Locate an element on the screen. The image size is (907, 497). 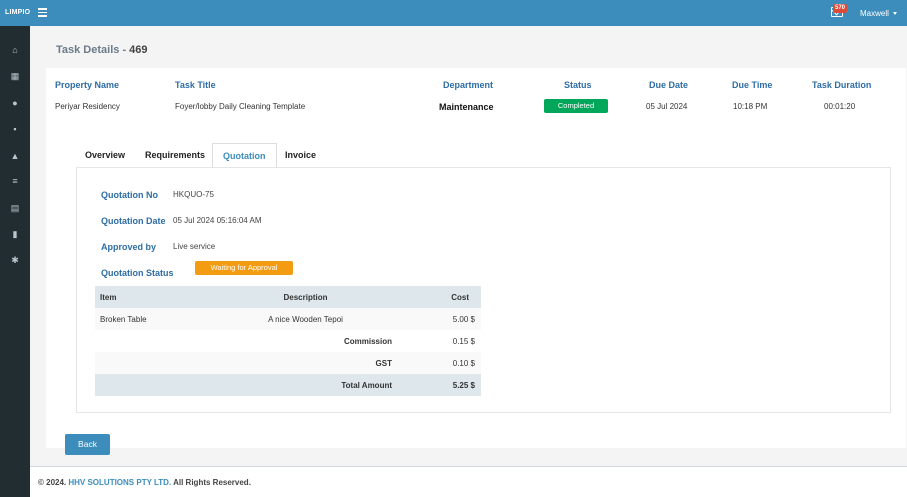
tab-invoice: Invoice is located at coordinates (300, 155).